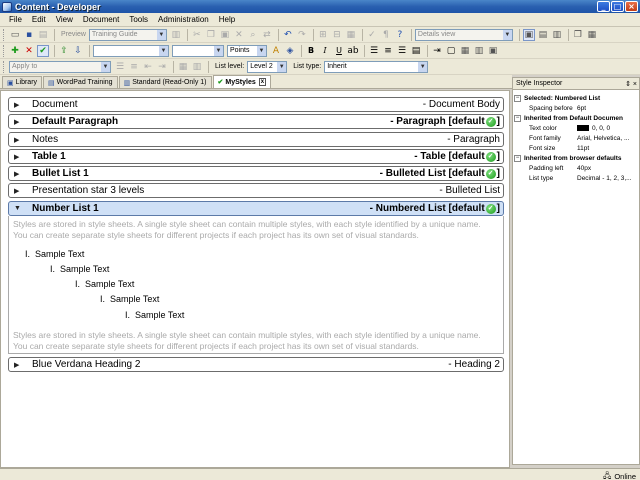 The height and width of the screenshot is (480, 640). Describe the element at coordinates (256, 156) in the screenshot. I see `section-table-1: ▶ Table 1 - Table [default ✓]` at that location.